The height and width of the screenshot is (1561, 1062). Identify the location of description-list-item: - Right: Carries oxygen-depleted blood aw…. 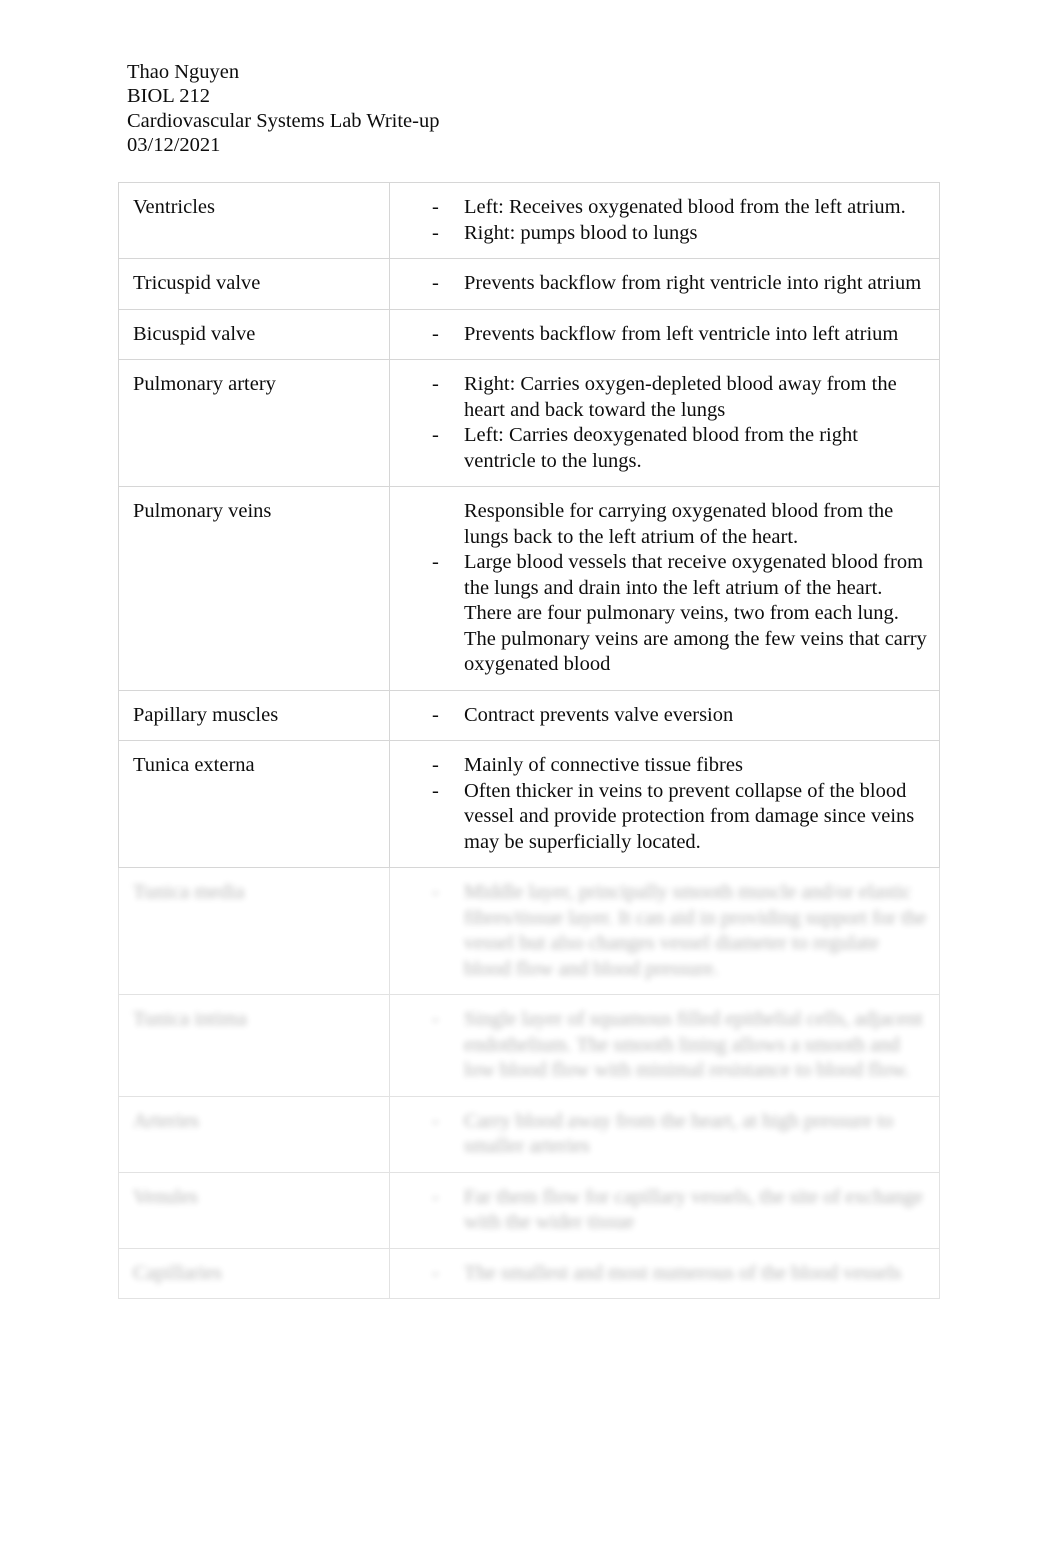
(659, 397).